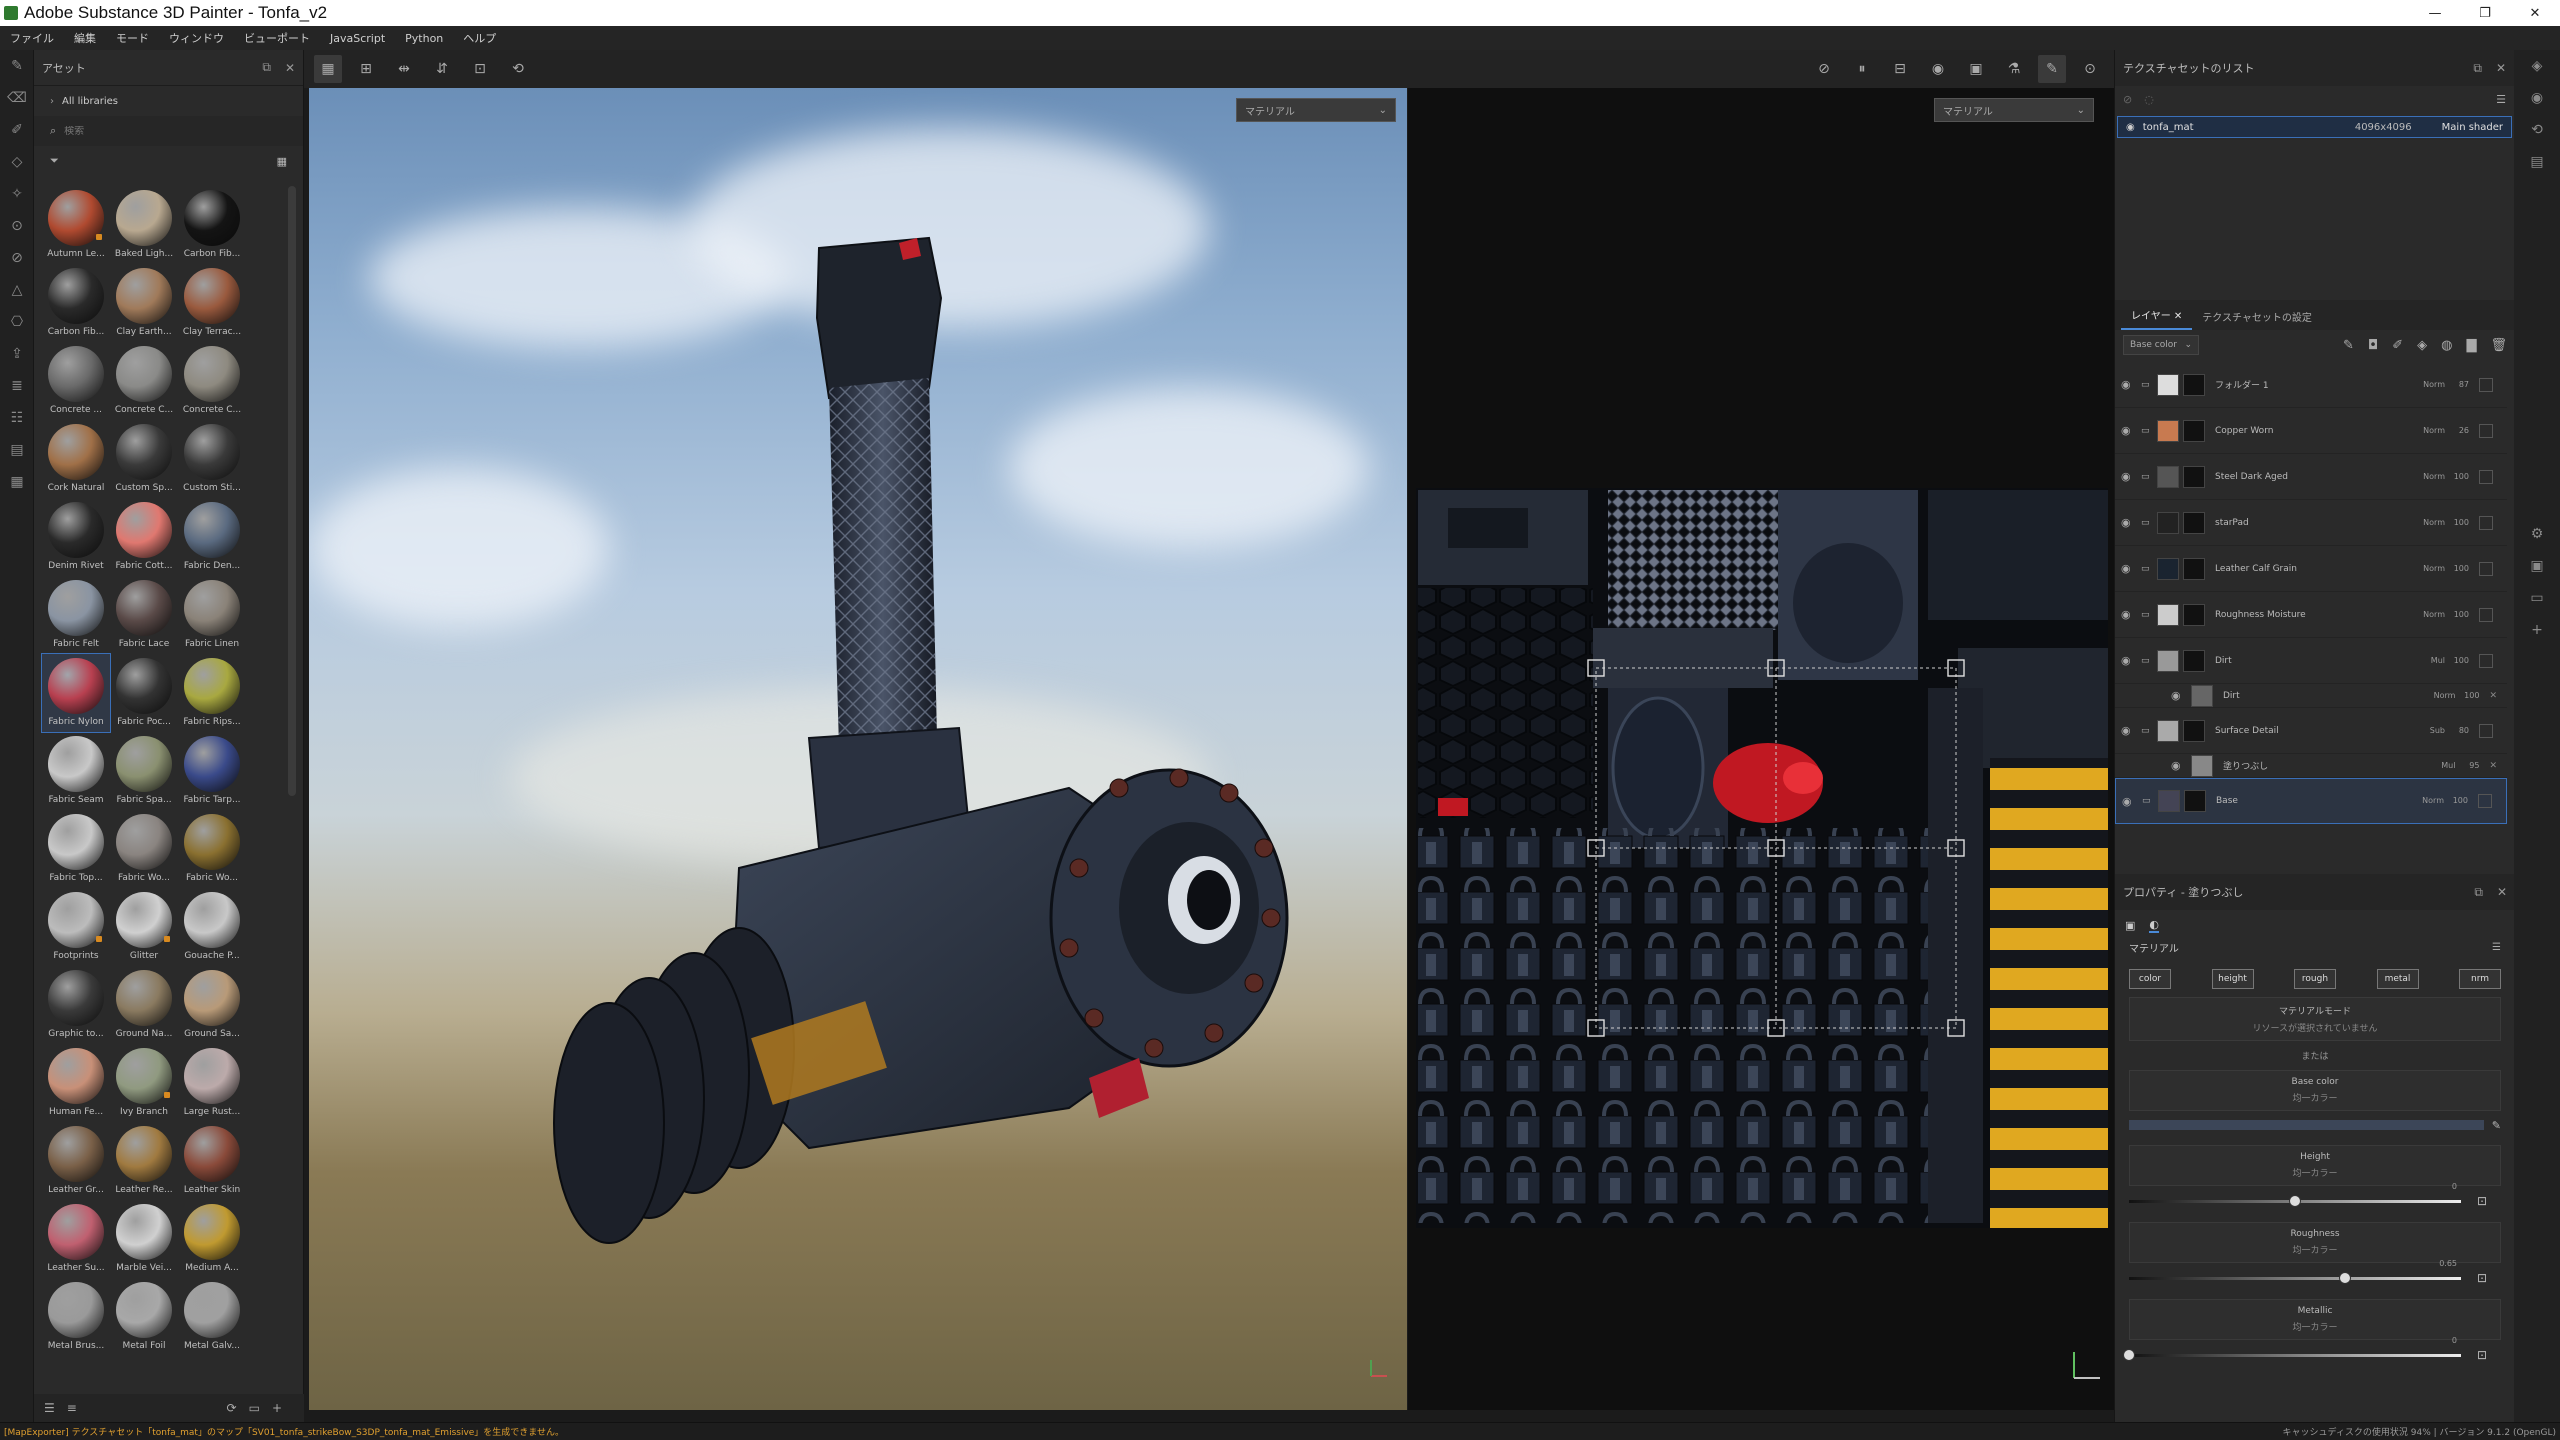  I want to click on layer-opacity: 26, so click(2457, 431).